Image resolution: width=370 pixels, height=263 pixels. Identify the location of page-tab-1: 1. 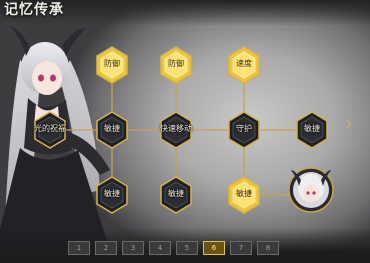
(79, 248).